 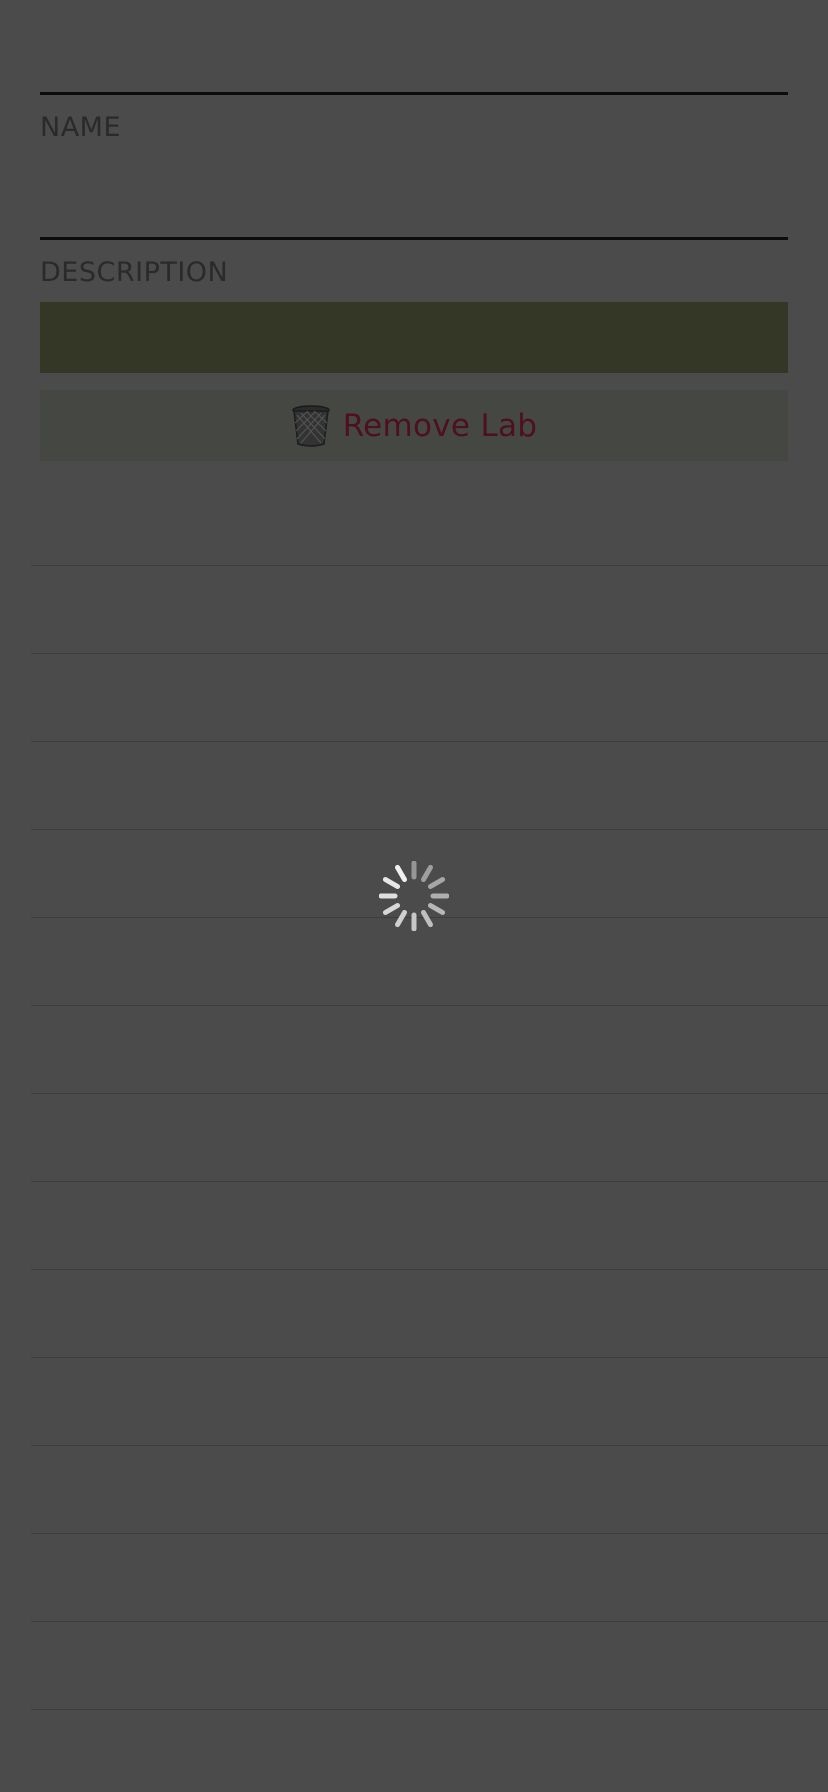 What do you see at coordinates (414, 93) in the screenshot?
I see `name-field-divider` at bounding box center [414, 93].